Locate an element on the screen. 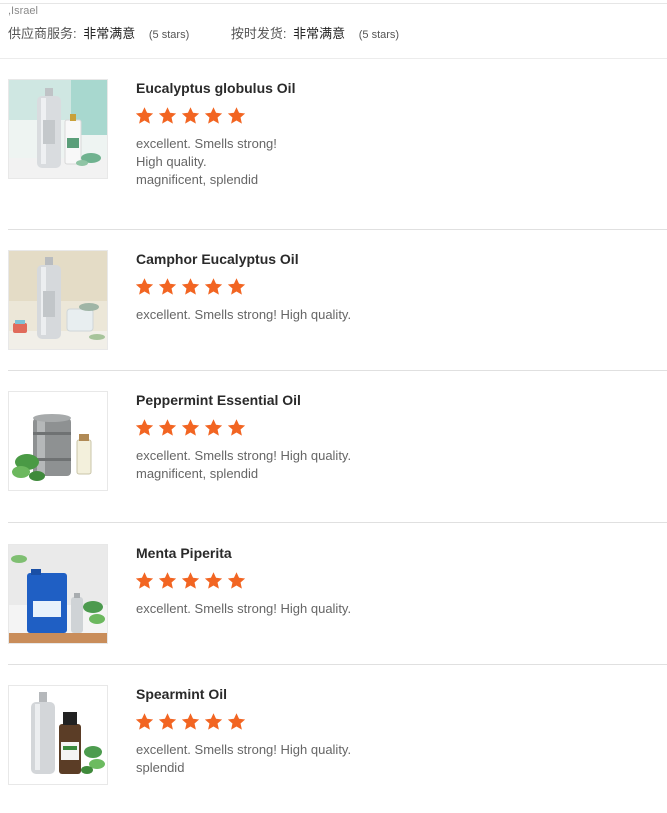  supplier-service-rating: 供应商服务: 非常满意 (5 stars) is located at coordinates (98, 34).